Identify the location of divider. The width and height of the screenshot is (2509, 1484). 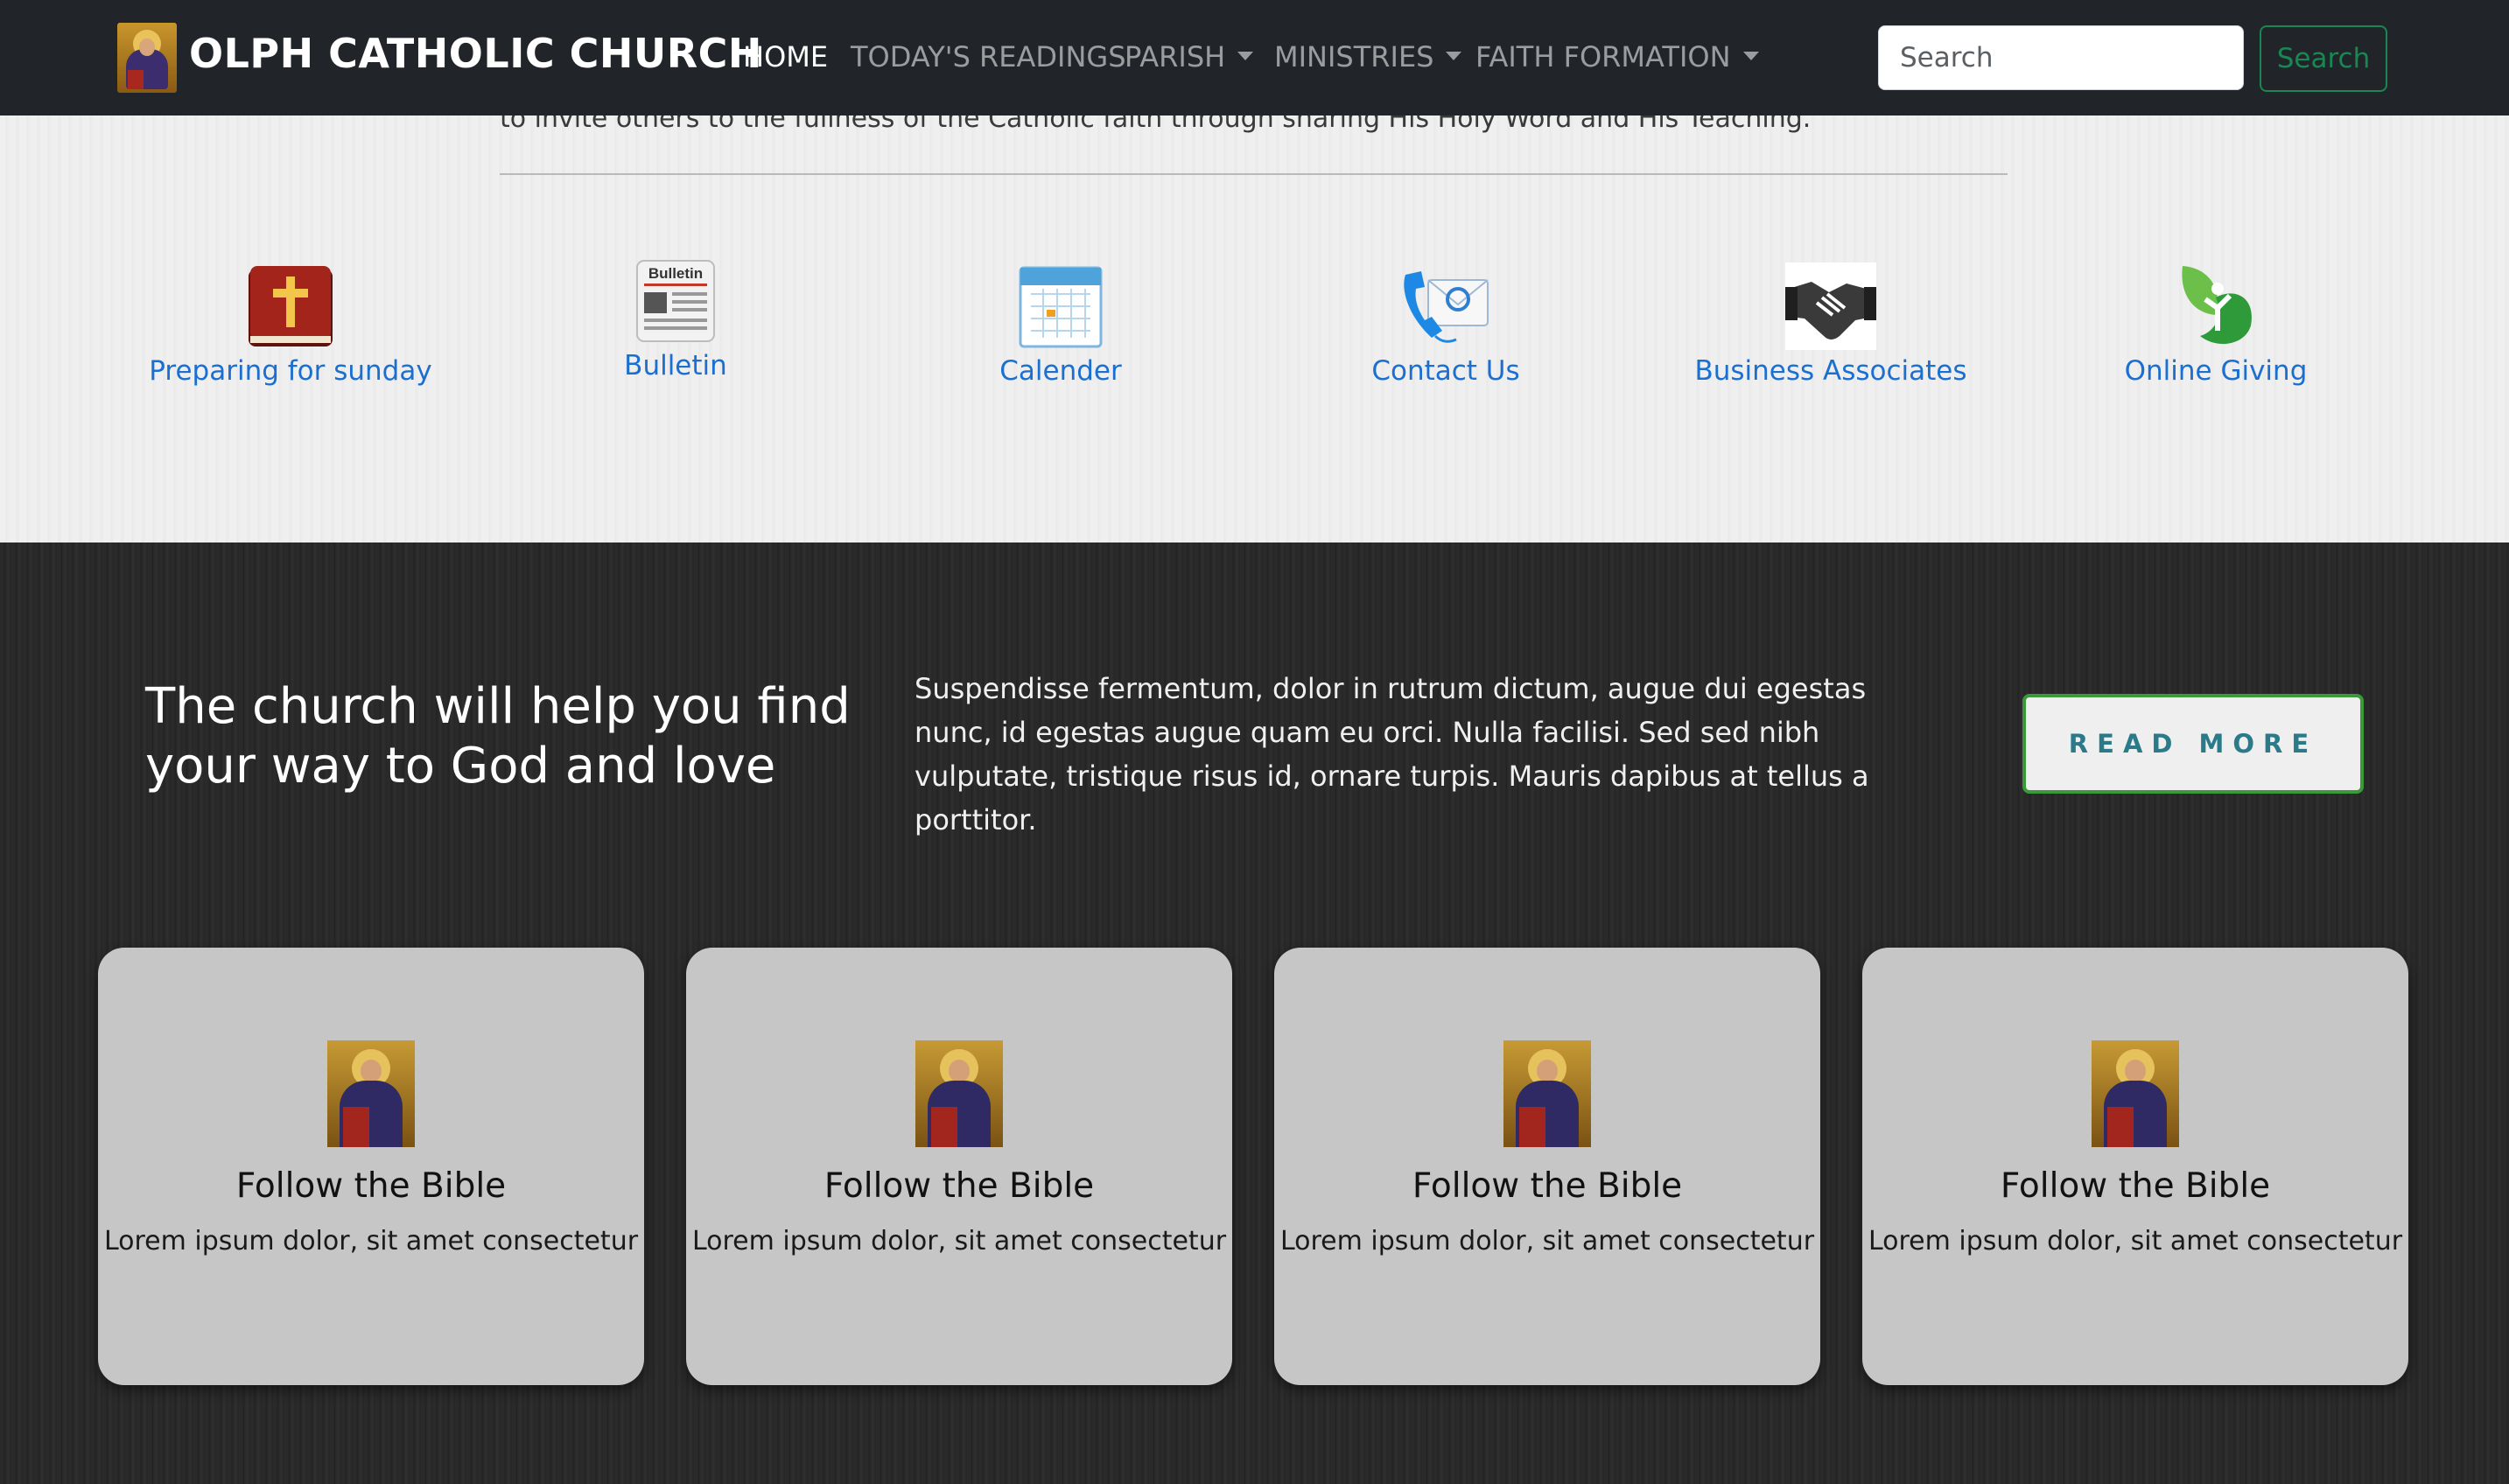
(1254, 174).